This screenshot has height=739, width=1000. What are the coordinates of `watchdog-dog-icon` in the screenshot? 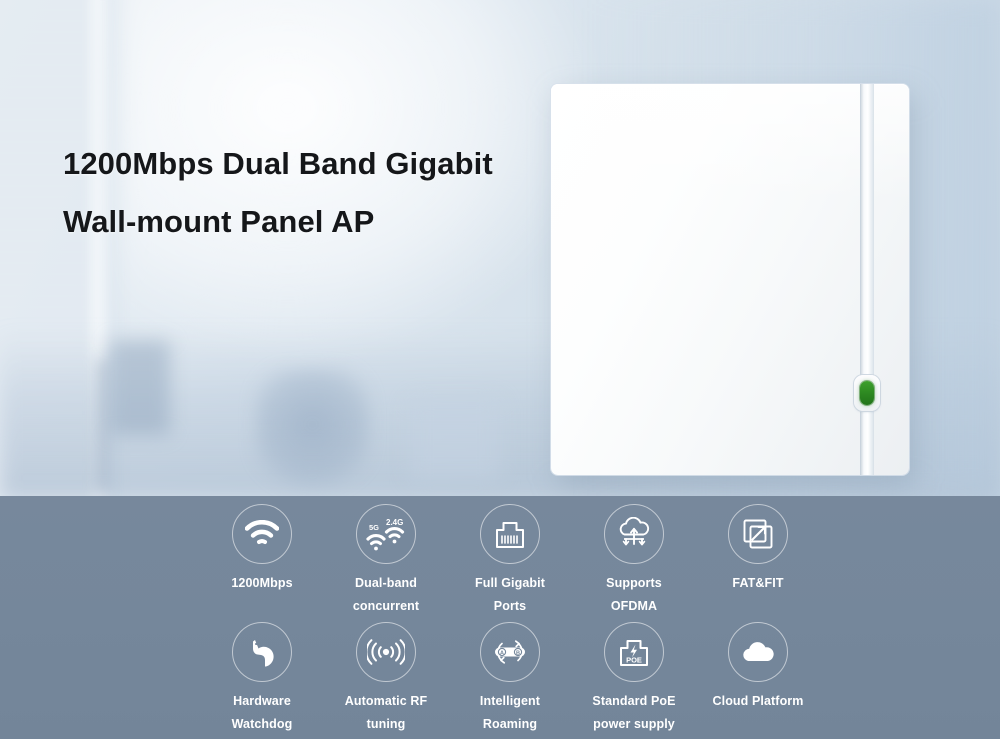 It's located at (262, 652).